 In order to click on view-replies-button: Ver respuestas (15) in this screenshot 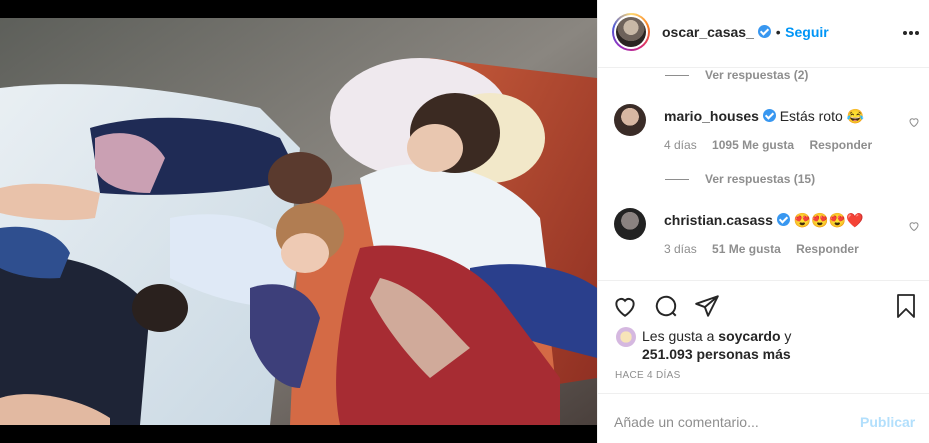, I will do `click(740, 179)`.